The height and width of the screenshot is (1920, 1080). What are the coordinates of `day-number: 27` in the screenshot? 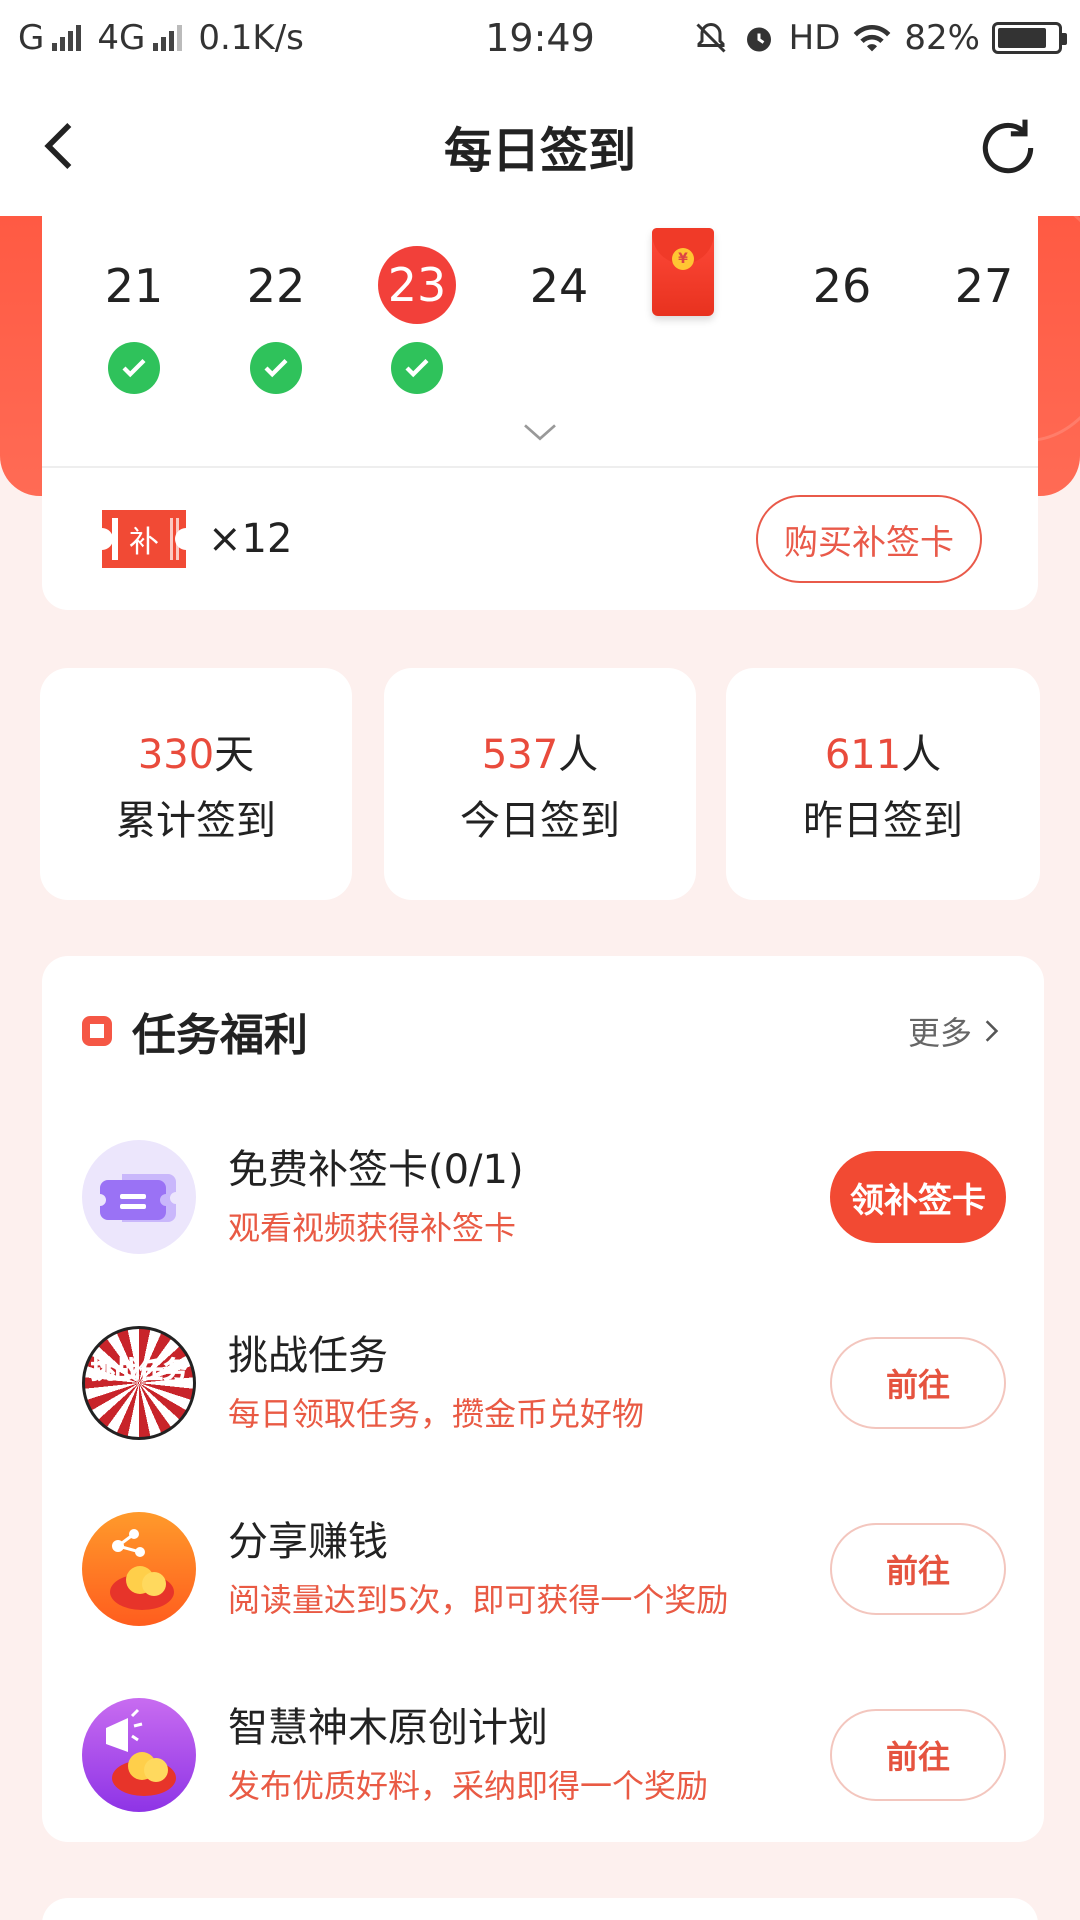 It's located at (984, 286).